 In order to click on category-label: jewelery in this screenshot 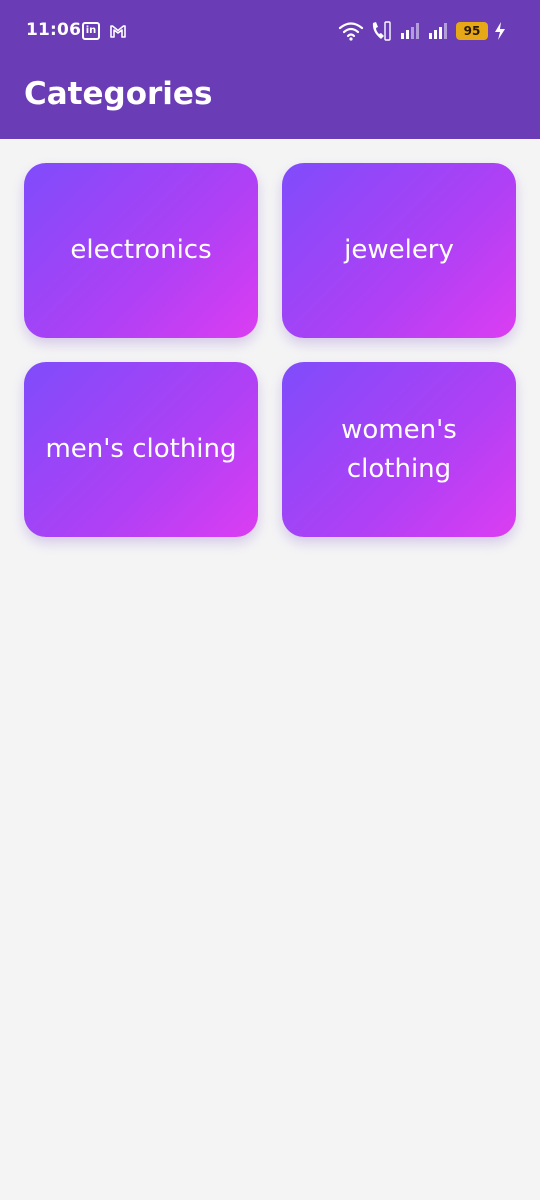, I will do `click(399, 250)`.